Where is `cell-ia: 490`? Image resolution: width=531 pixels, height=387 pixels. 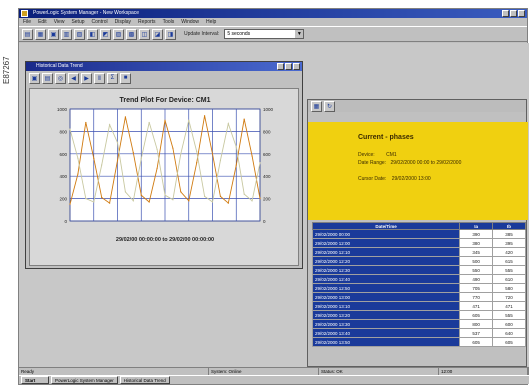
cell-ia: 490 is located at coordinates (476, 279).